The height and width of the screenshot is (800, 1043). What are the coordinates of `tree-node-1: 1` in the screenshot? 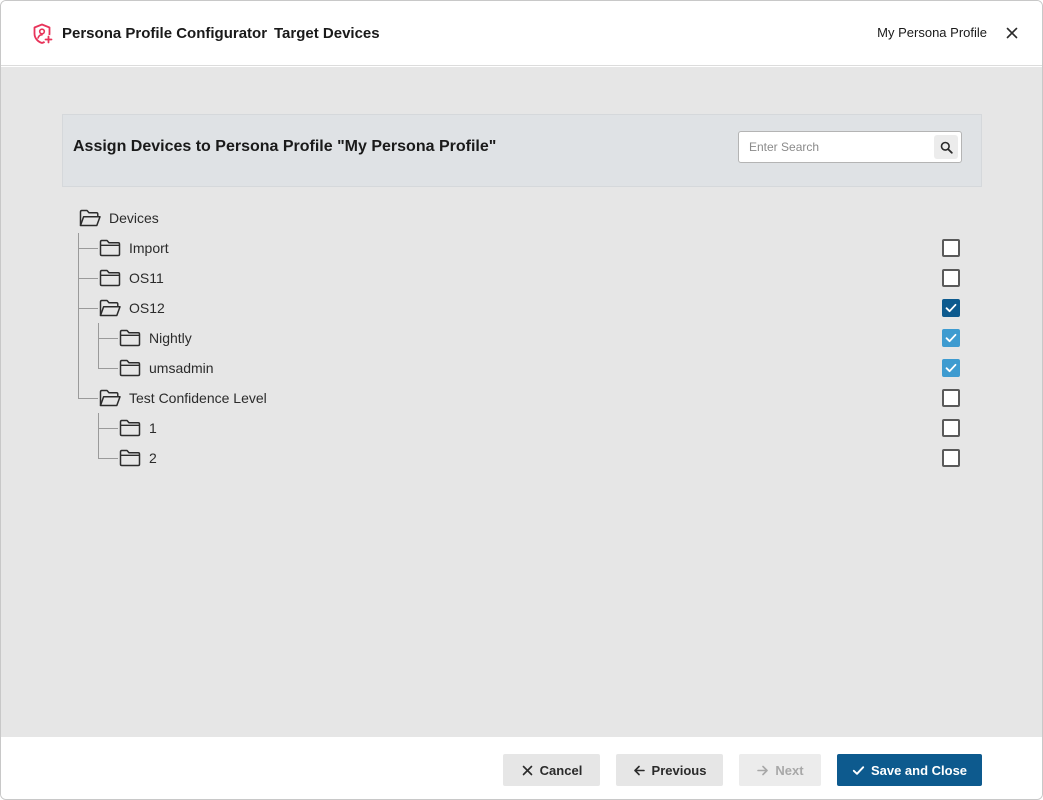 It's located at (138, 428).